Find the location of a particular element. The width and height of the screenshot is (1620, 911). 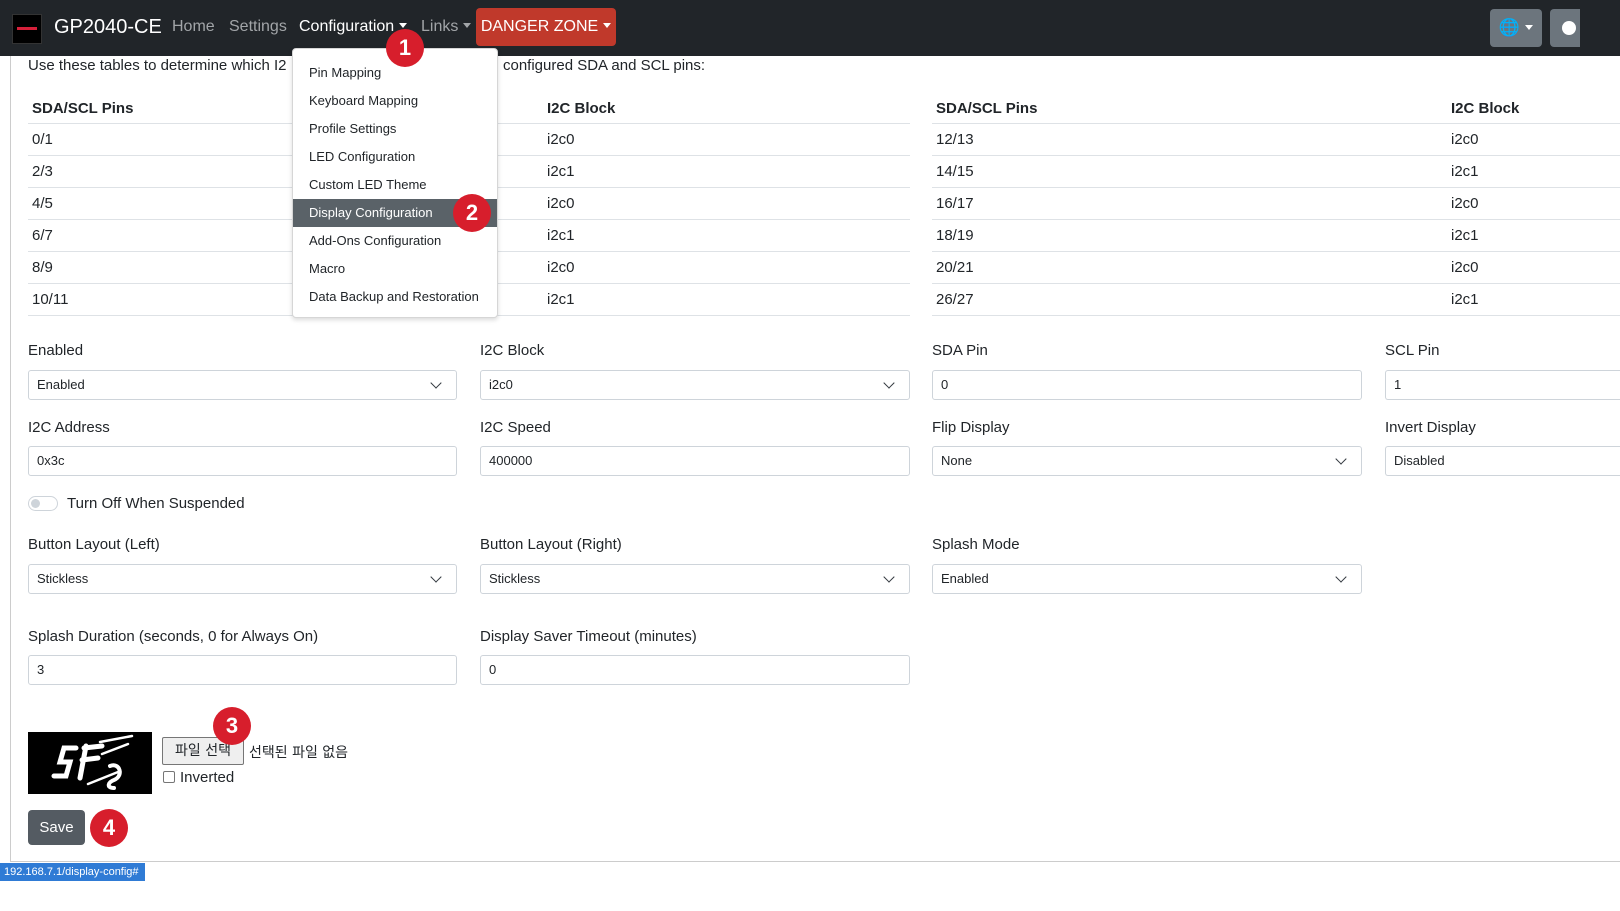

menu-item-macro: Macro is located at coordinates (395, 269).